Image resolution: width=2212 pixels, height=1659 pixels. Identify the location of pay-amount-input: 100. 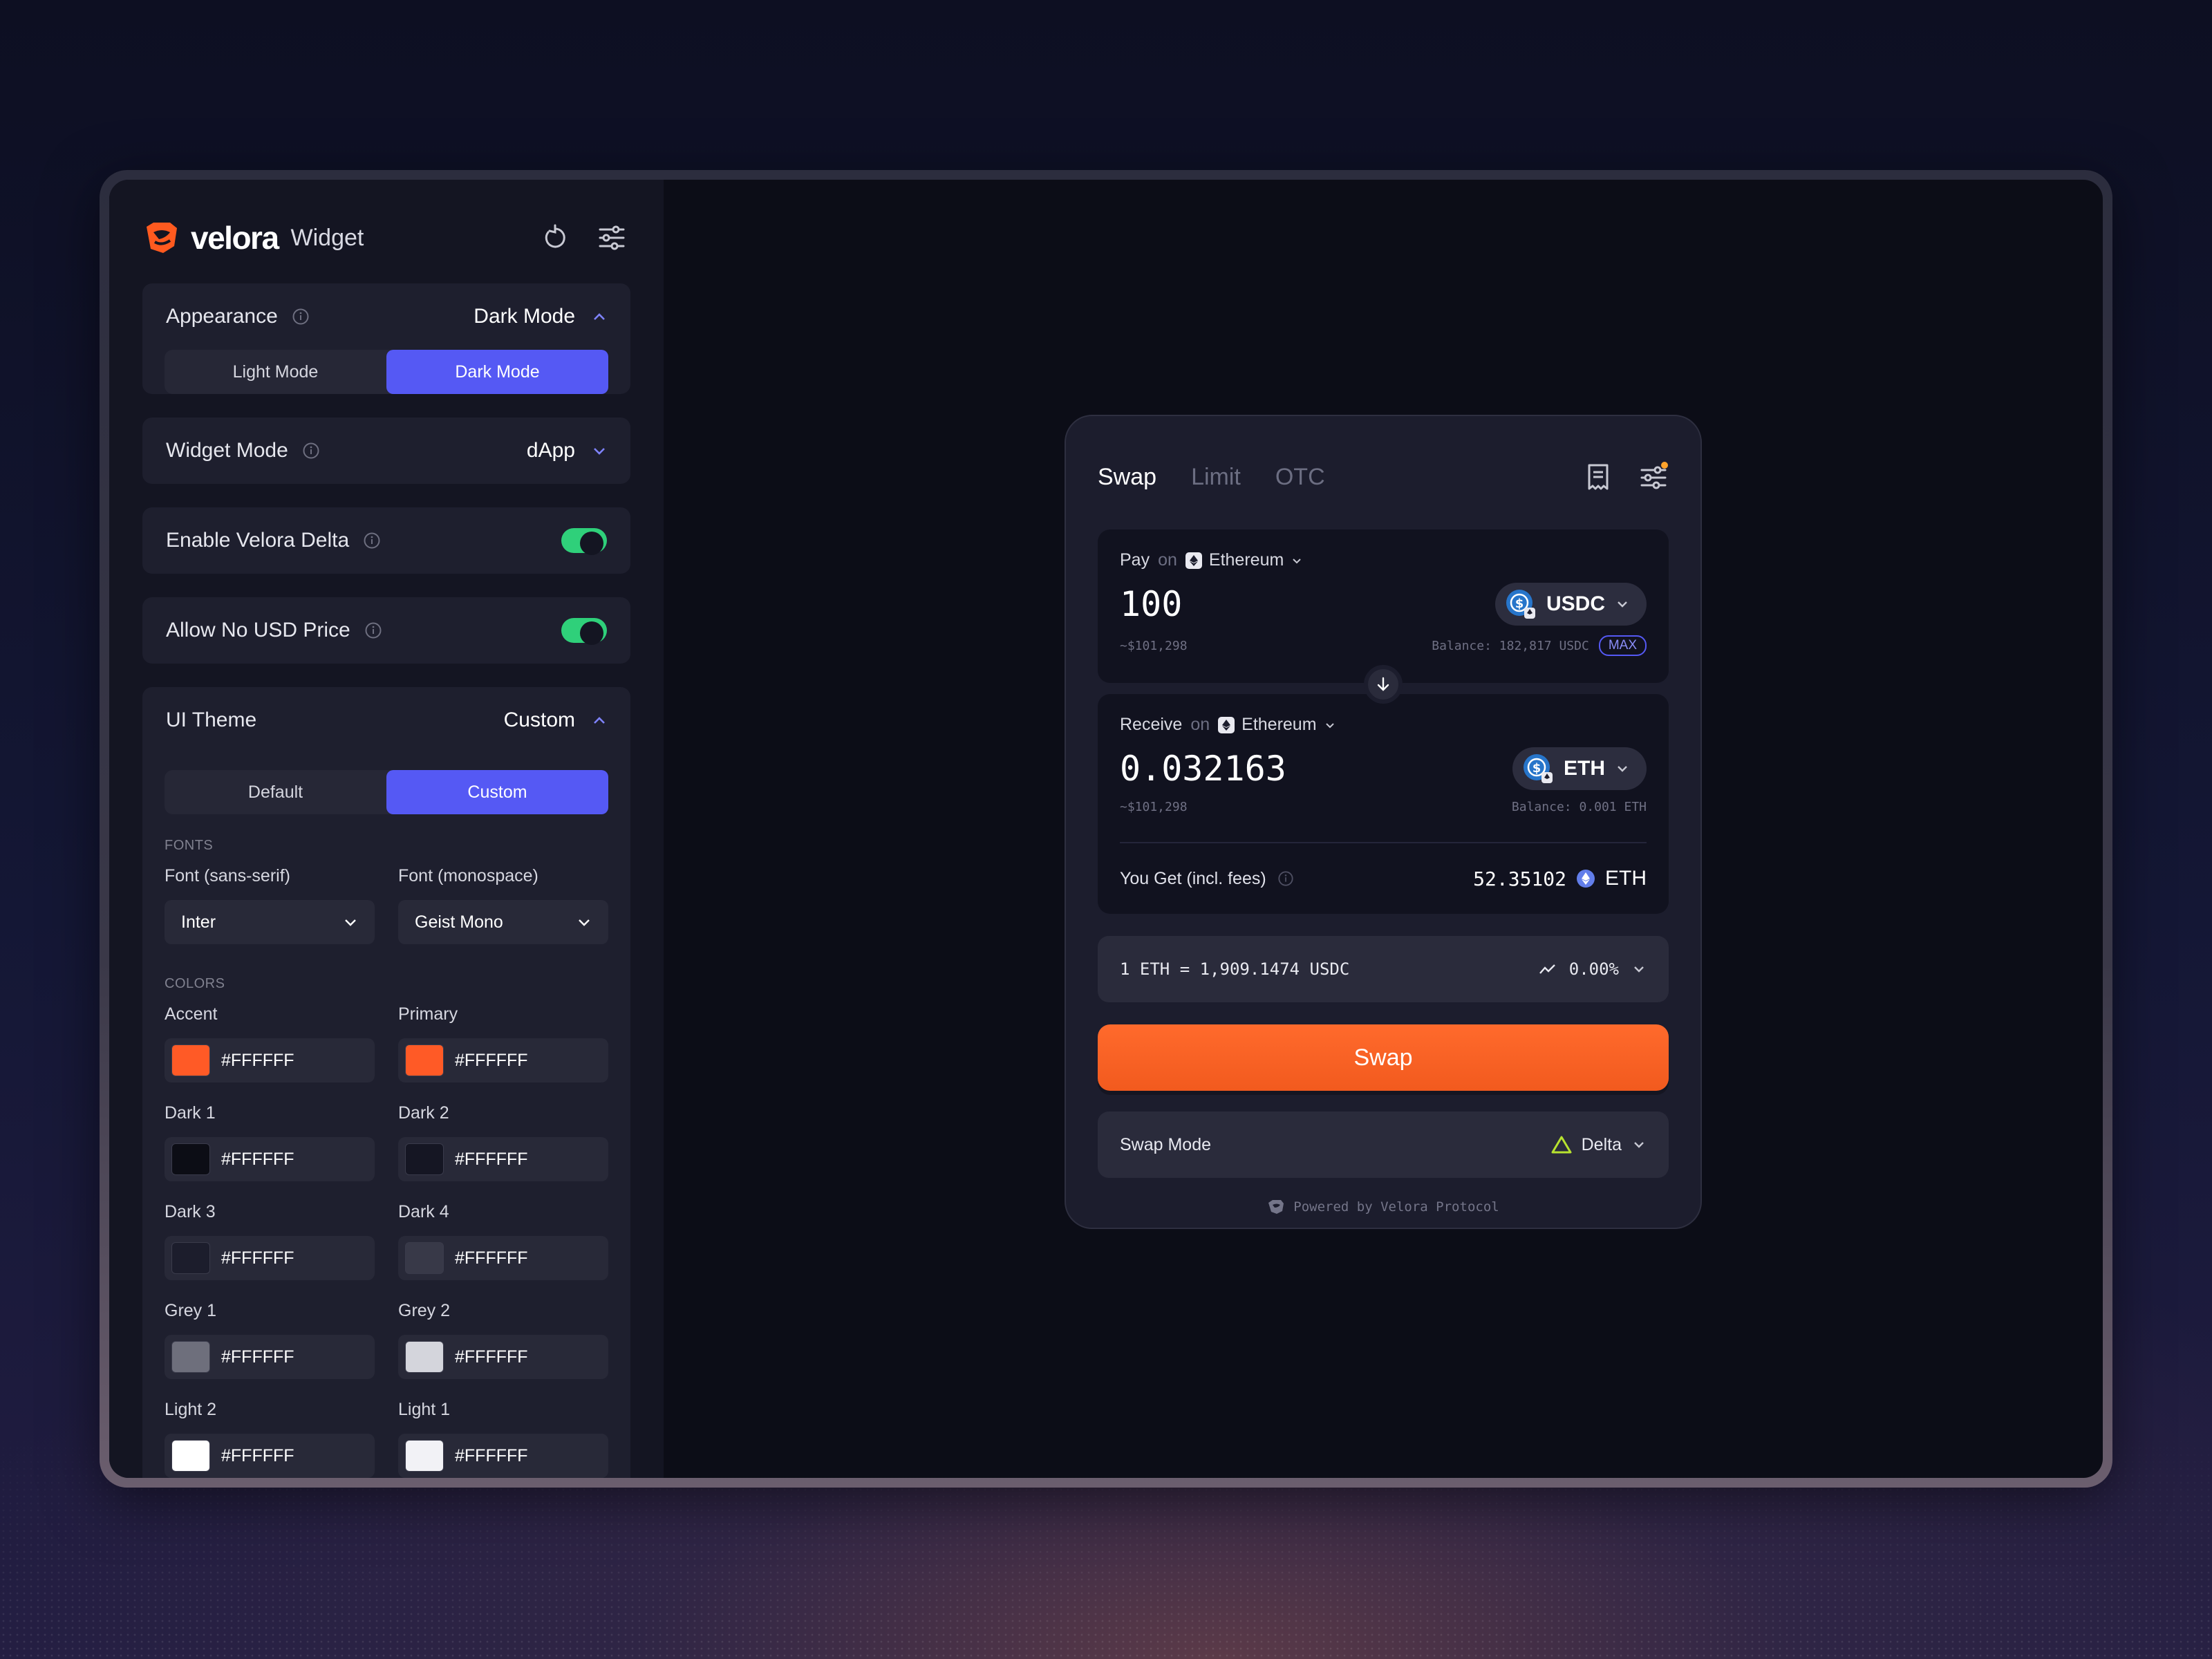
(1151, 604).